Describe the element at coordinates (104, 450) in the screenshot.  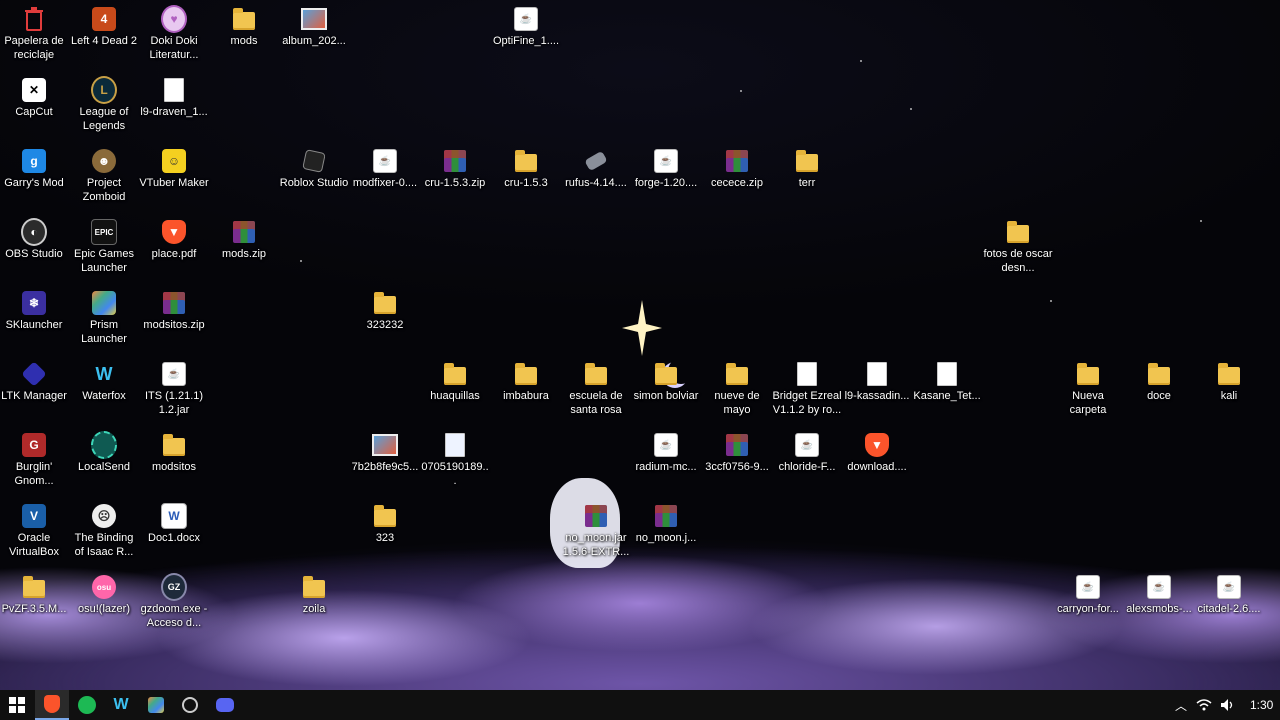
I see `desktop-icon-localsend: LocalSend` at that location.